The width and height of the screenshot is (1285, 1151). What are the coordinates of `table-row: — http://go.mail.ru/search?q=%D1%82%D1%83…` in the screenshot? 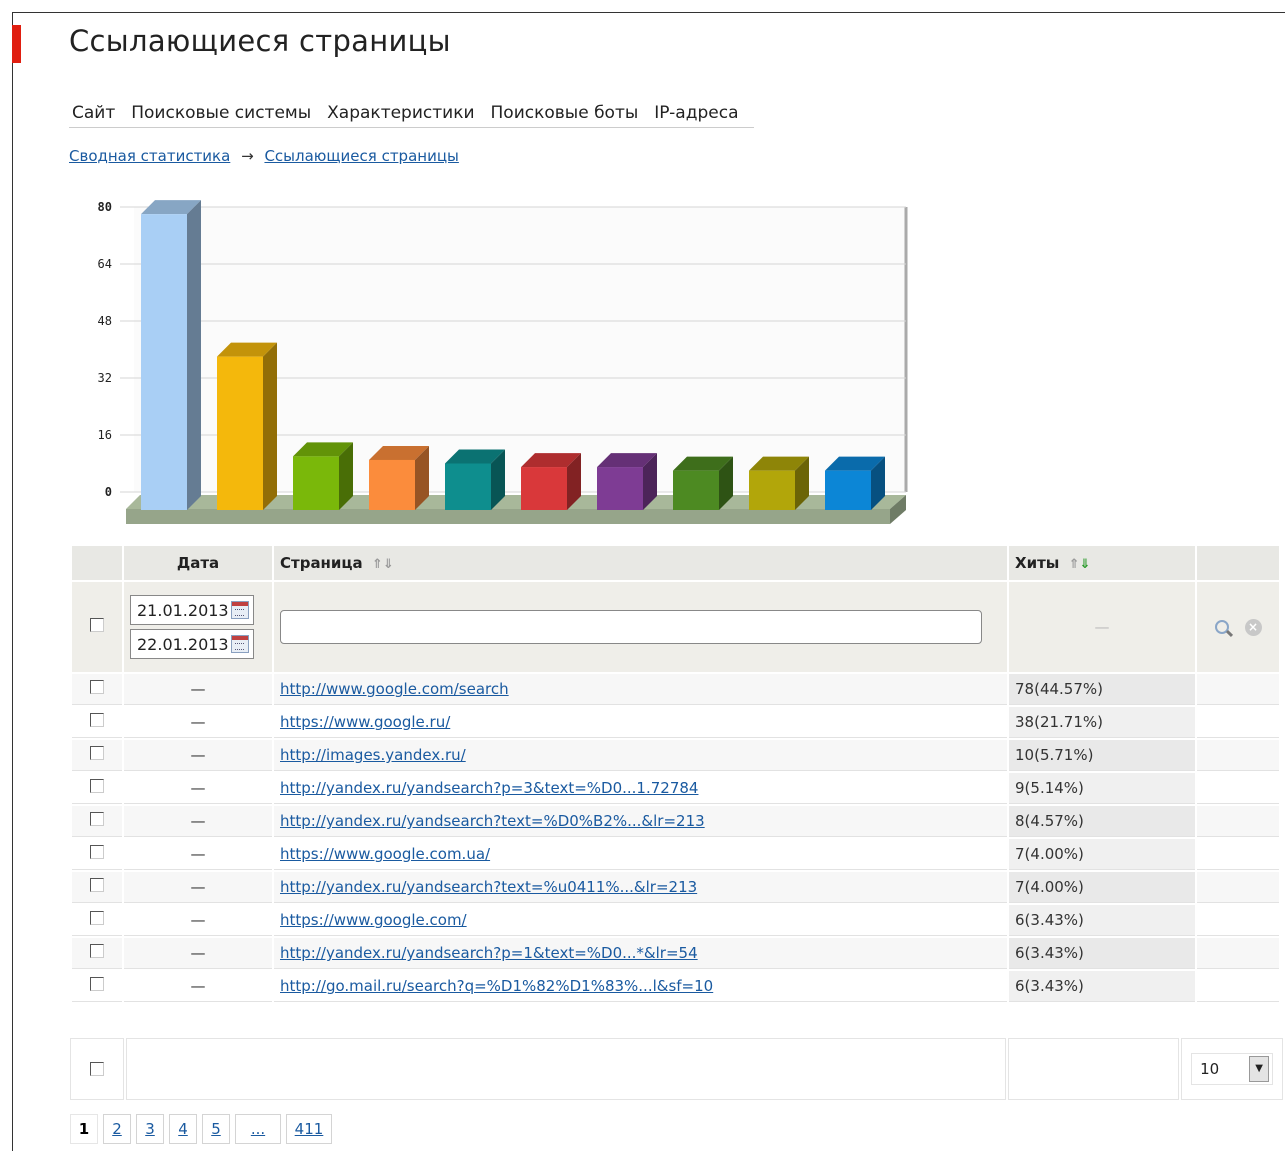 It's located at (675, 986).